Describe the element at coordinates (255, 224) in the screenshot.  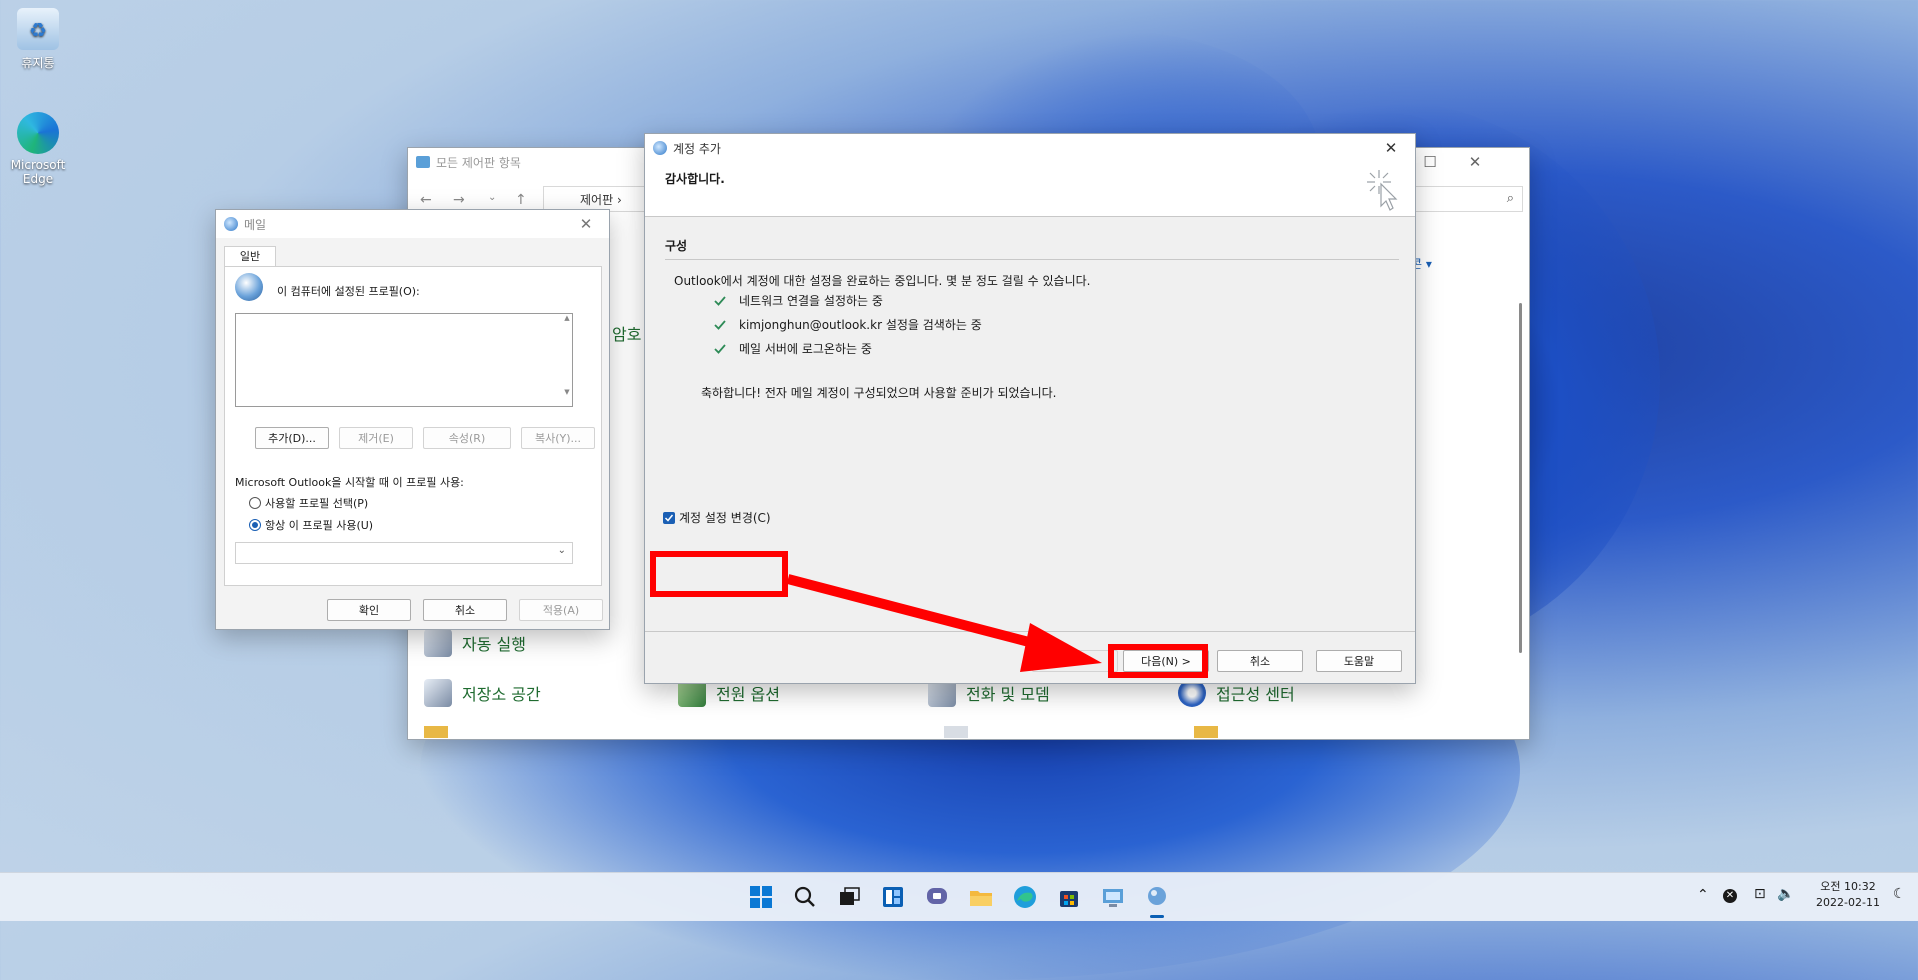
I see `mail-title: 메일` at that location.